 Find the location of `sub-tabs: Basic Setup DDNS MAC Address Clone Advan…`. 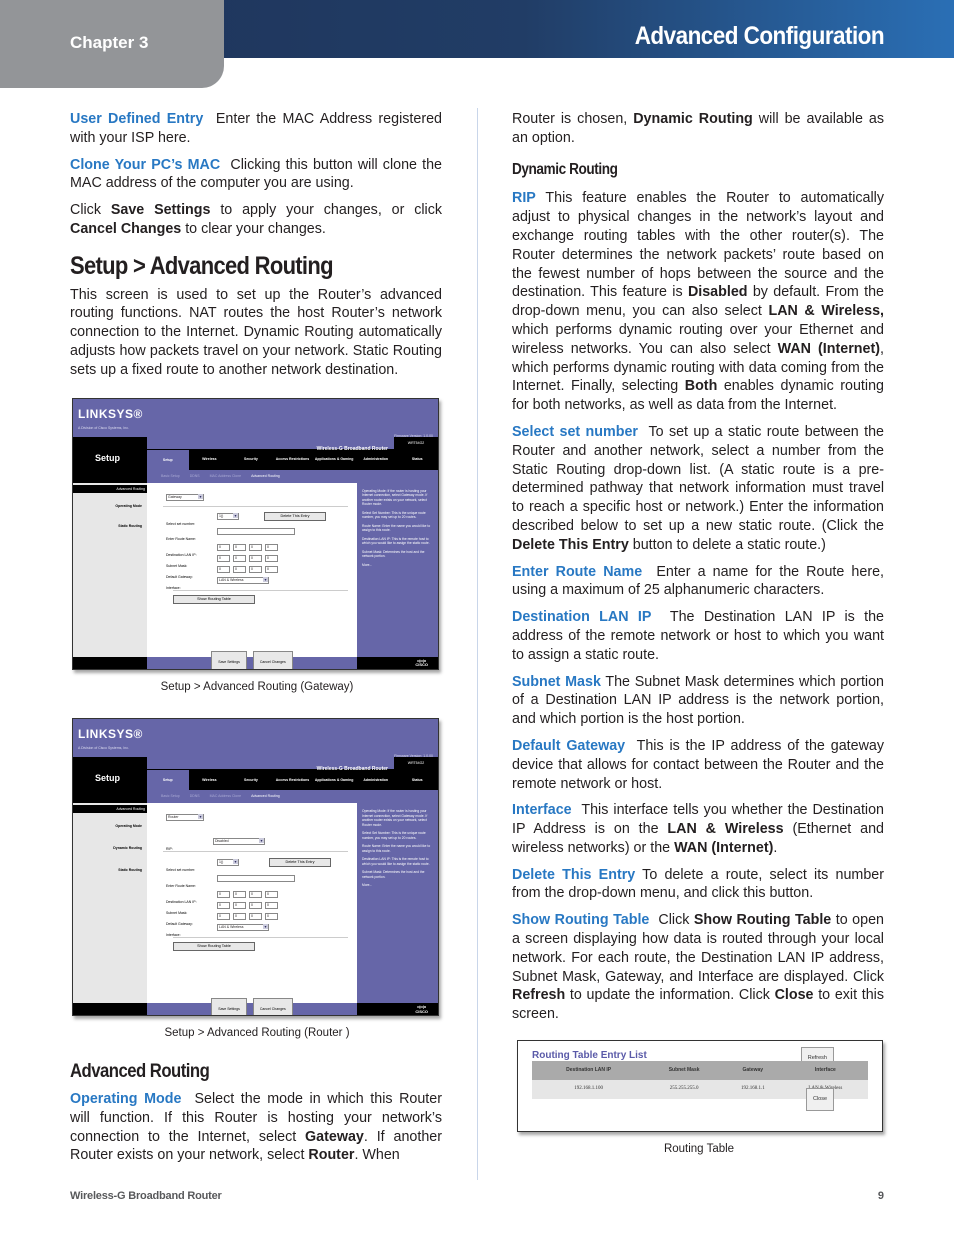

sub-tabs: Basic Setup DDNS MAC Address Clone Advan… is located at coordinates (292, 476).